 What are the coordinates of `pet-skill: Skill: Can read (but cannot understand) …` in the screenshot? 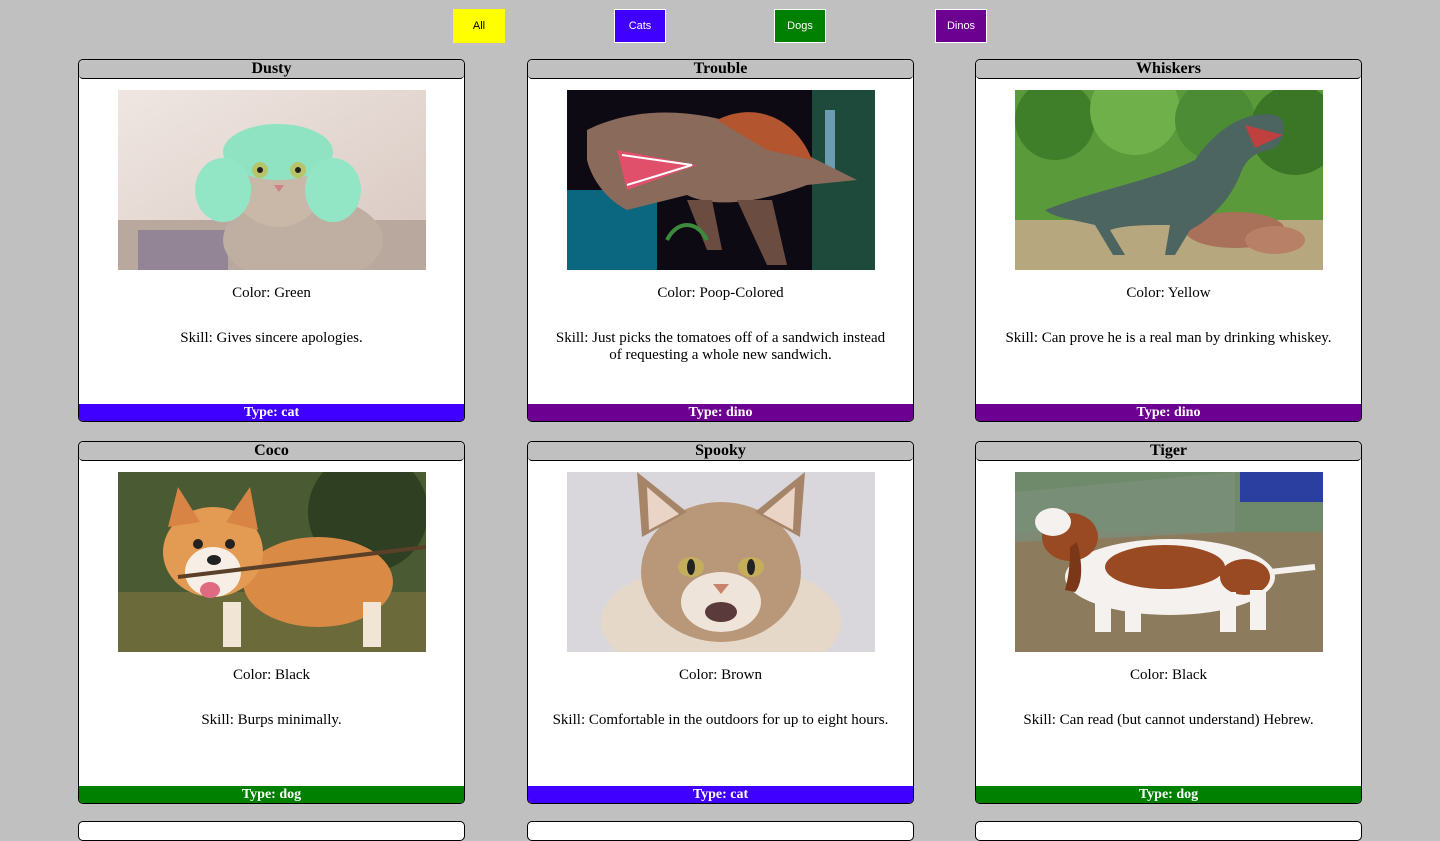 It's located at (1168, 720).